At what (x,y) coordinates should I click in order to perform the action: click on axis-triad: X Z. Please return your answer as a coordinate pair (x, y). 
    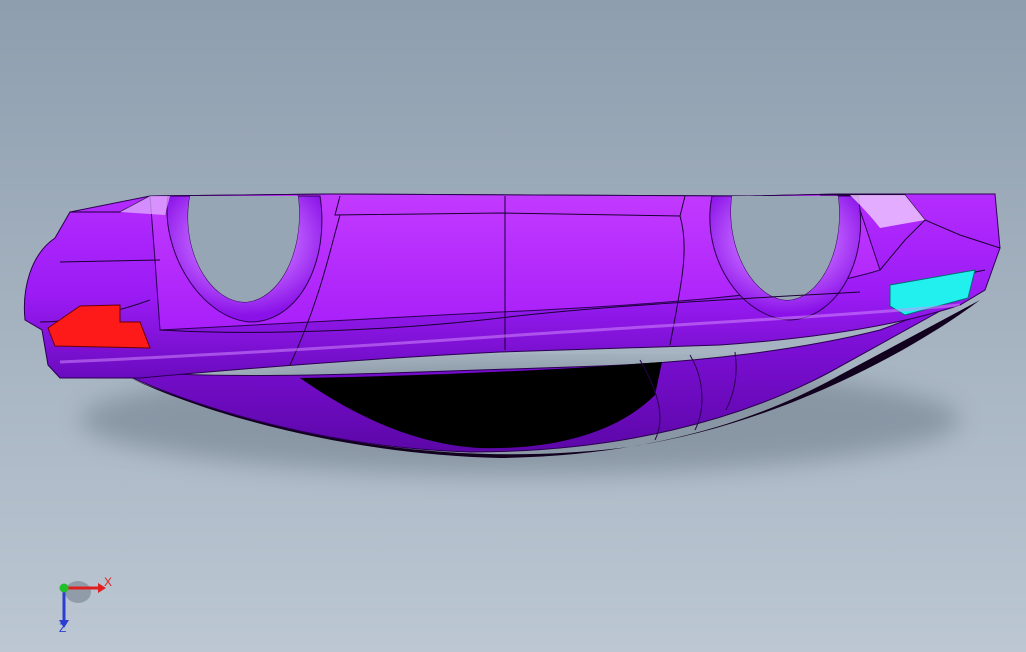
    Looking at the image, I should click on (85, 605).